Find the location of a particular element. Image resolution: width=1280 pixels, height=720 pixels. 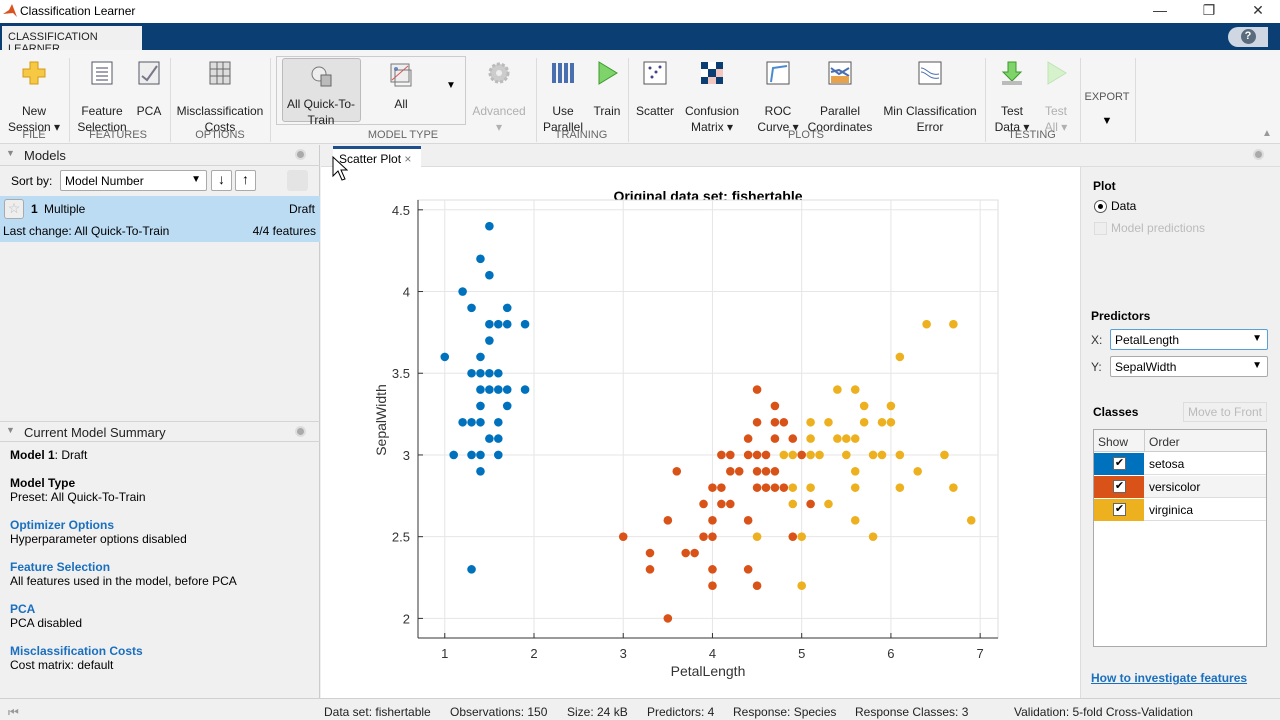

summary-optimizer: Hyperparameter options disabled is located at coordinates (98, 539).